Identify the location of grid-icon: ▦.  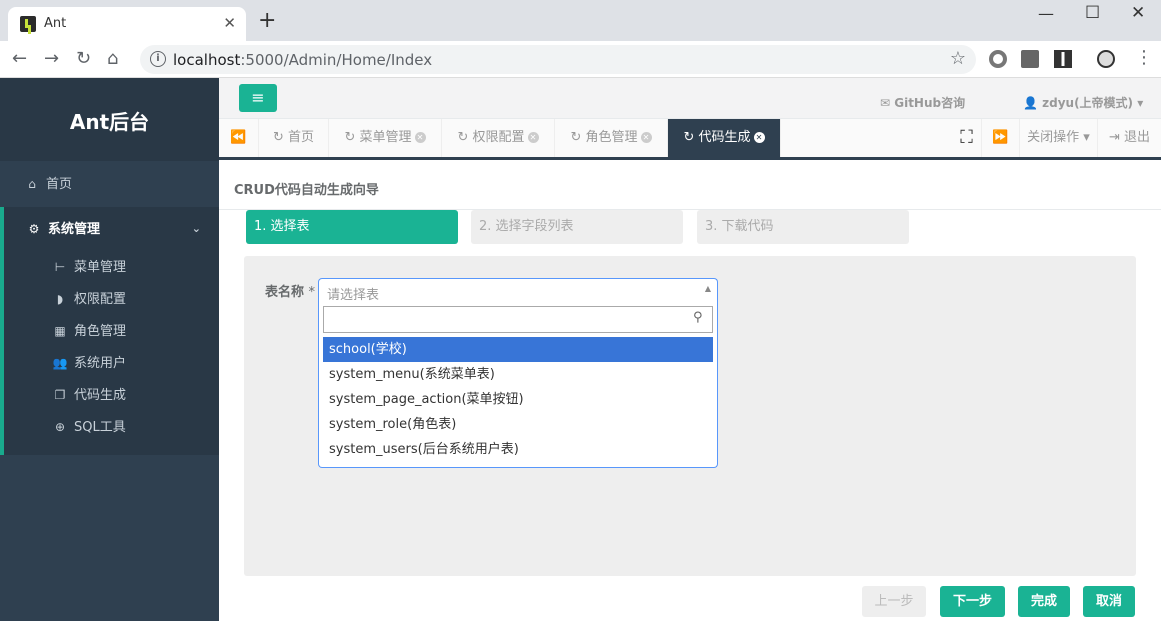
(60, 331).